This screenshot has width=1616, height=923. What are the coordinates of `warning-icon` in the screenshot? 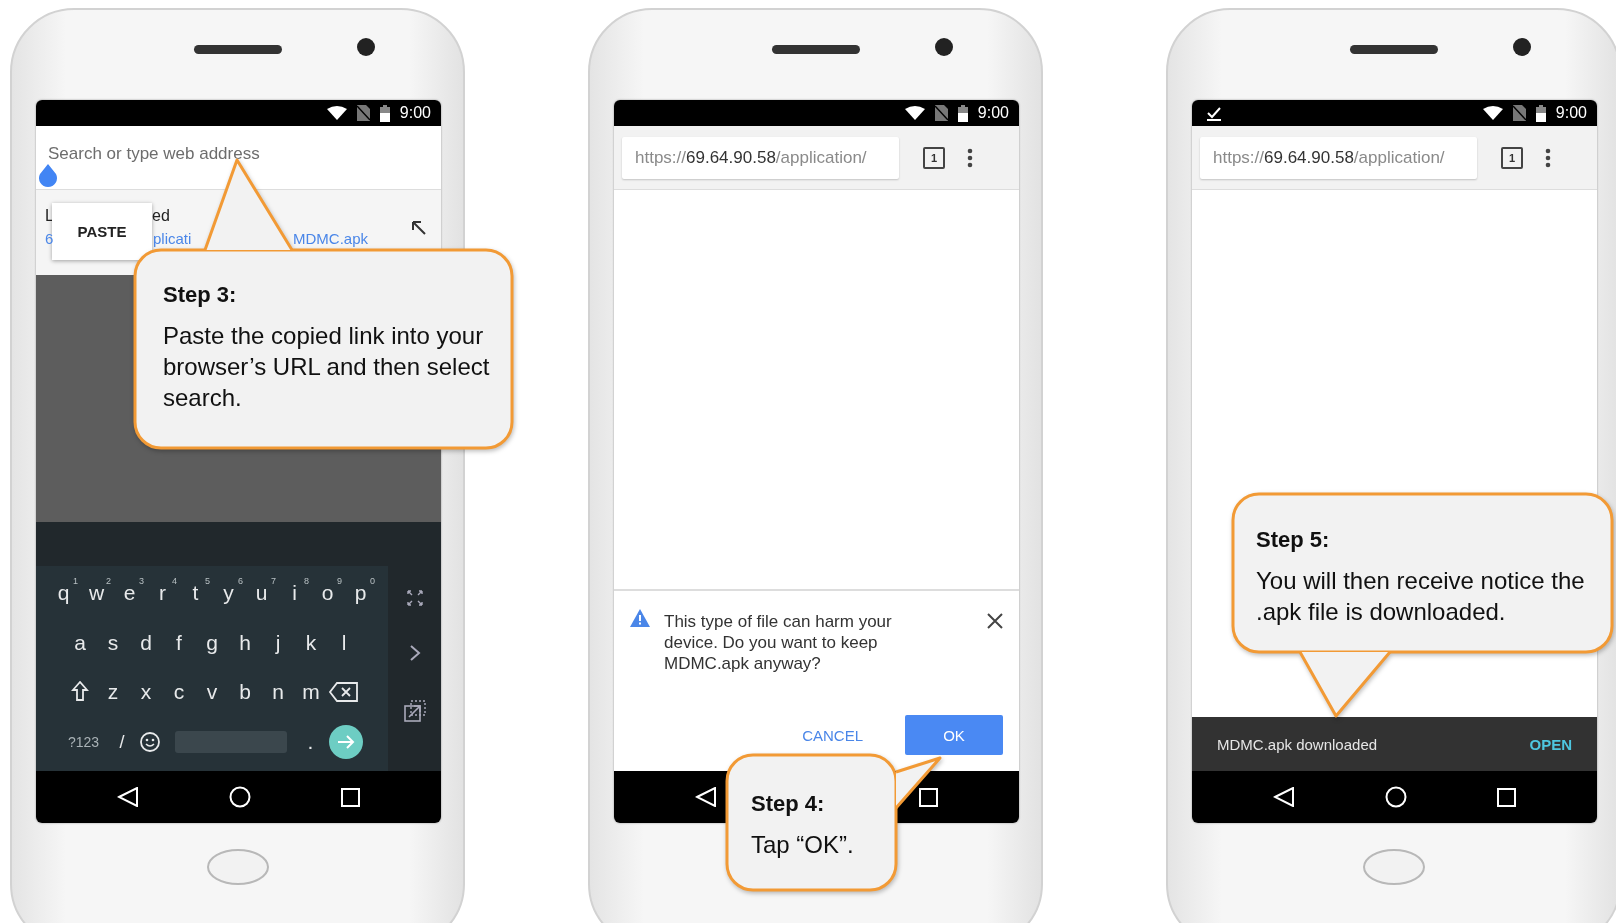 It's located at (640, 618).